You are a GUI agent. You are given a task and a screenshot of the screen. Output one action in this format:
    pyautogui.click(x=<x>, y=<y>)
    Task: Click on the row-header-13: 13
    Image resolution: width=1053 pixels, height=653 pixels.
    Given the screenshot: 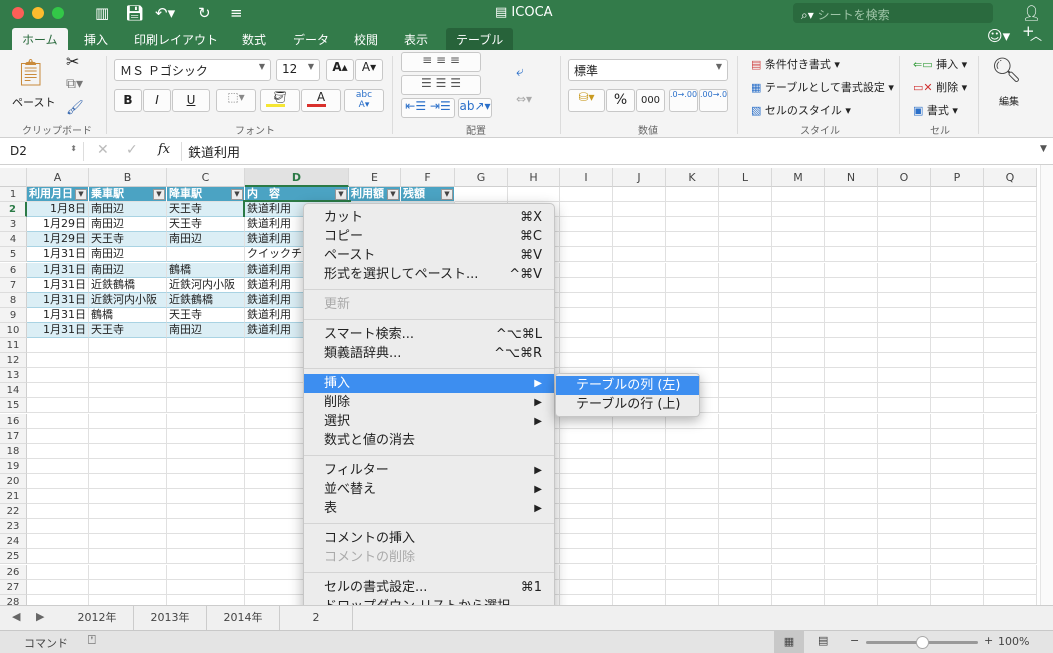 What is the action you would take?
    pyautogui.click(x=13, y=376)
    